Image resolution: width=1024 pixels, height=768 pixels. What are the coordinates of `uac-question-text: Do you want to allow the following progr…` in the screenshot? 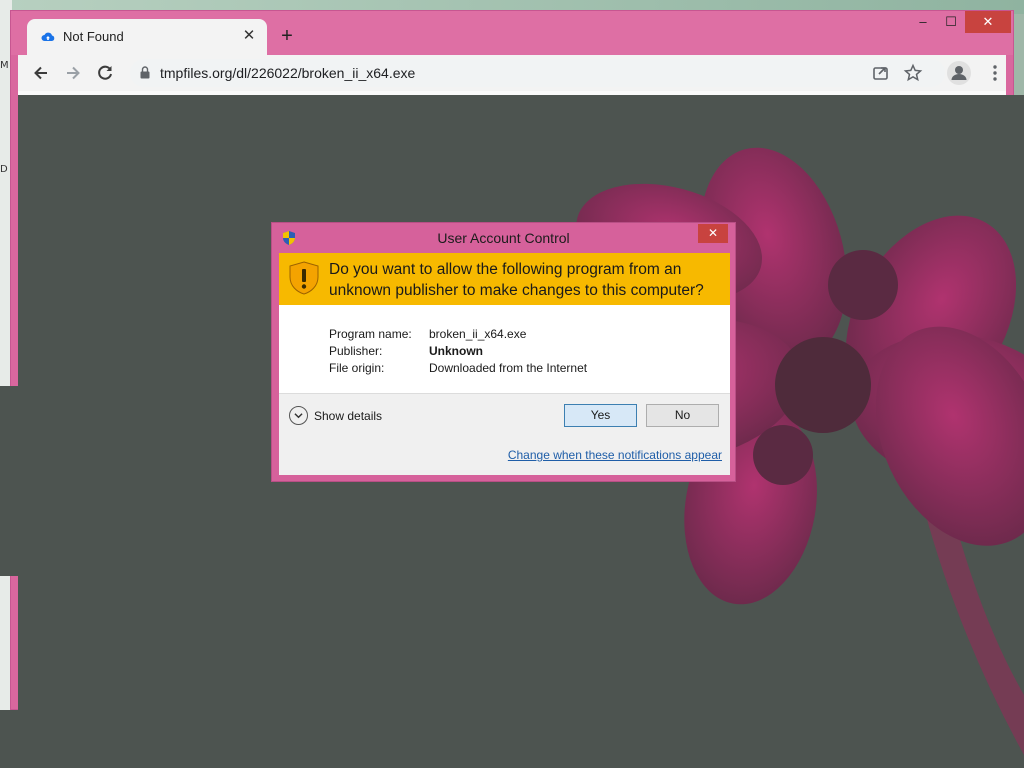 It's located at (516, 280).